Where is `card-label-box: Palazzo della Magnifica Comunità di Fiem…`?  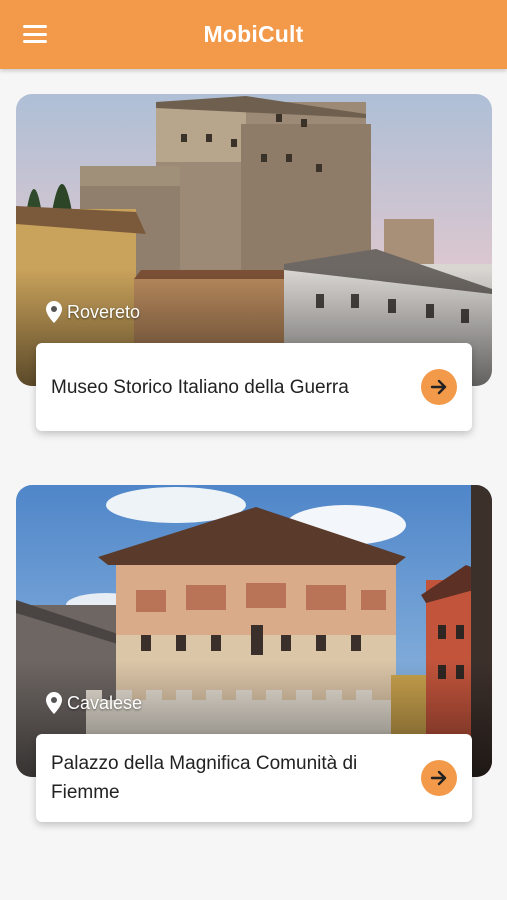
card-label-box: Palazzo della Magnifica Comunità di Fiem… is located at coordinates (254, 778).